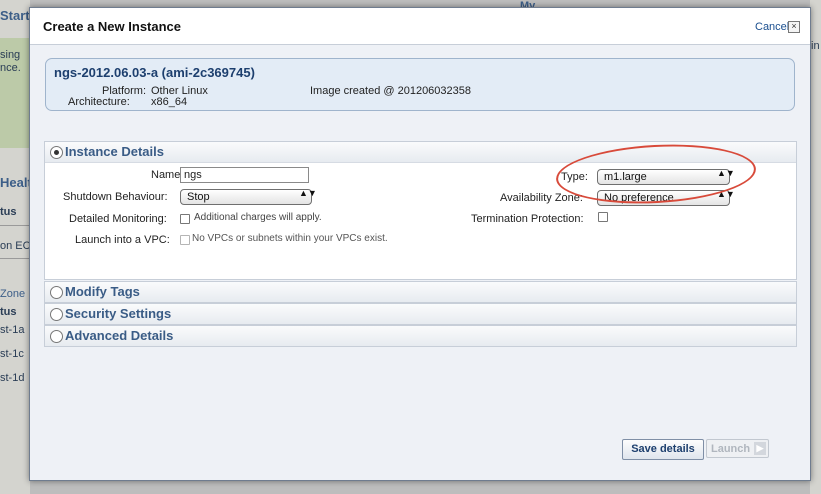 This screenshot has width=821, height=494. What do you see at coordinates (244, 175) in the screenshot?
I see `name-input: ngs` at bounding box center [244, 175].